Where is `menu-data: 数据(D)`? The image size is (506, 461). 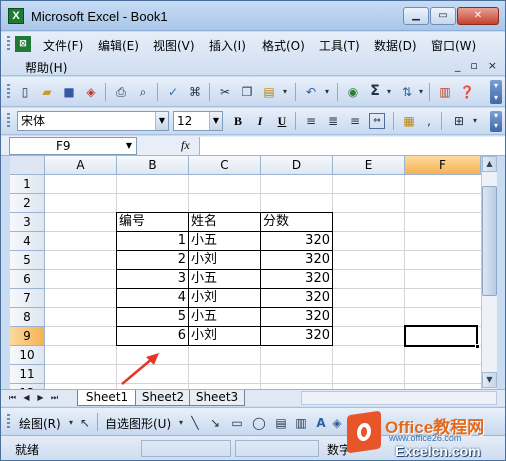
menu-data: 数据(D) is located at coordinates (395, 45).